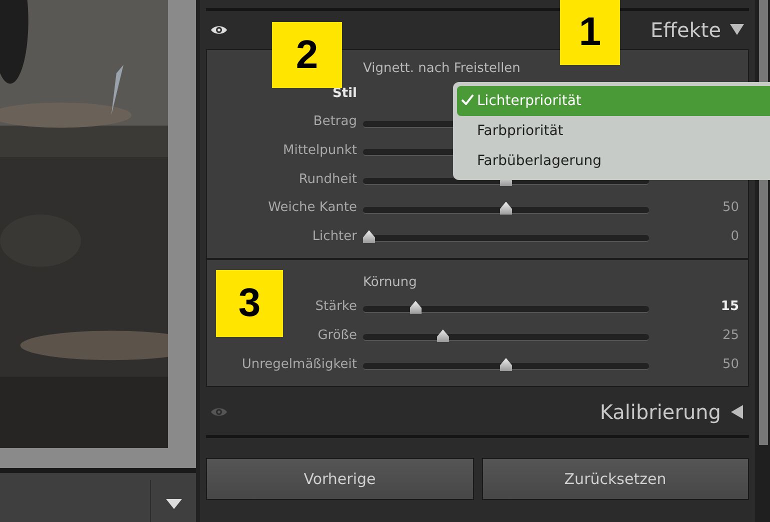  Describe the element at coordinates (590, 32) in the screenshot. I see `number-callout: 1` at that location.